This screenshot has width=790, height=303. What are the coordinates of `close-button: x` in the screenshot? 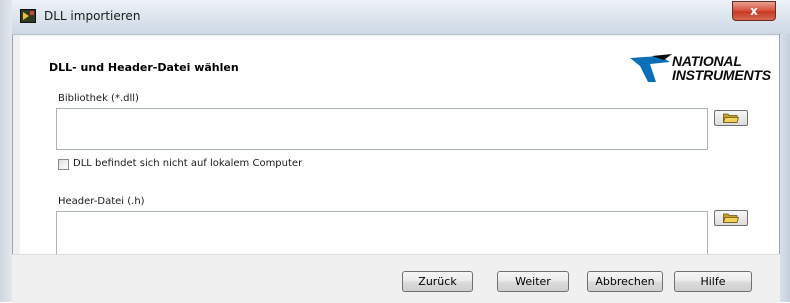 It's located at (754, 11).